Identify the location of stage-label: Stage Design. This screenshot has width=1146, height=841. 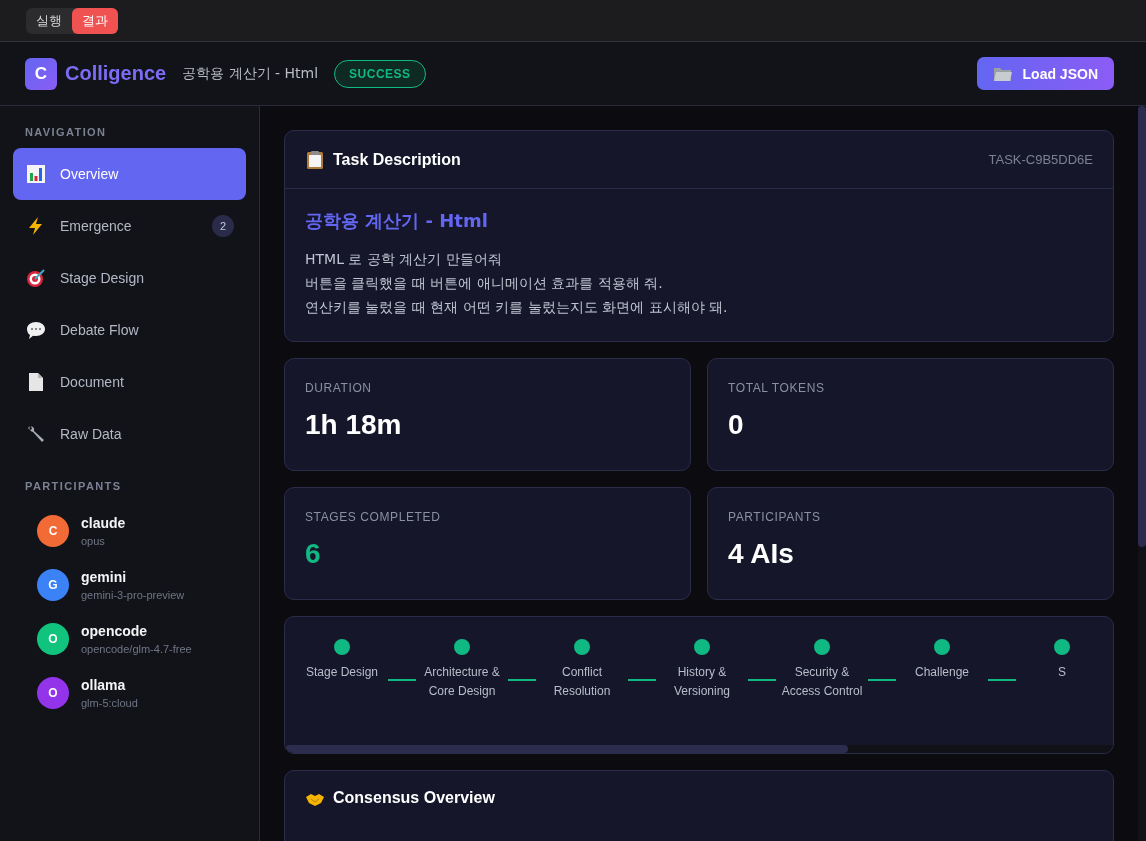
(341, 672).